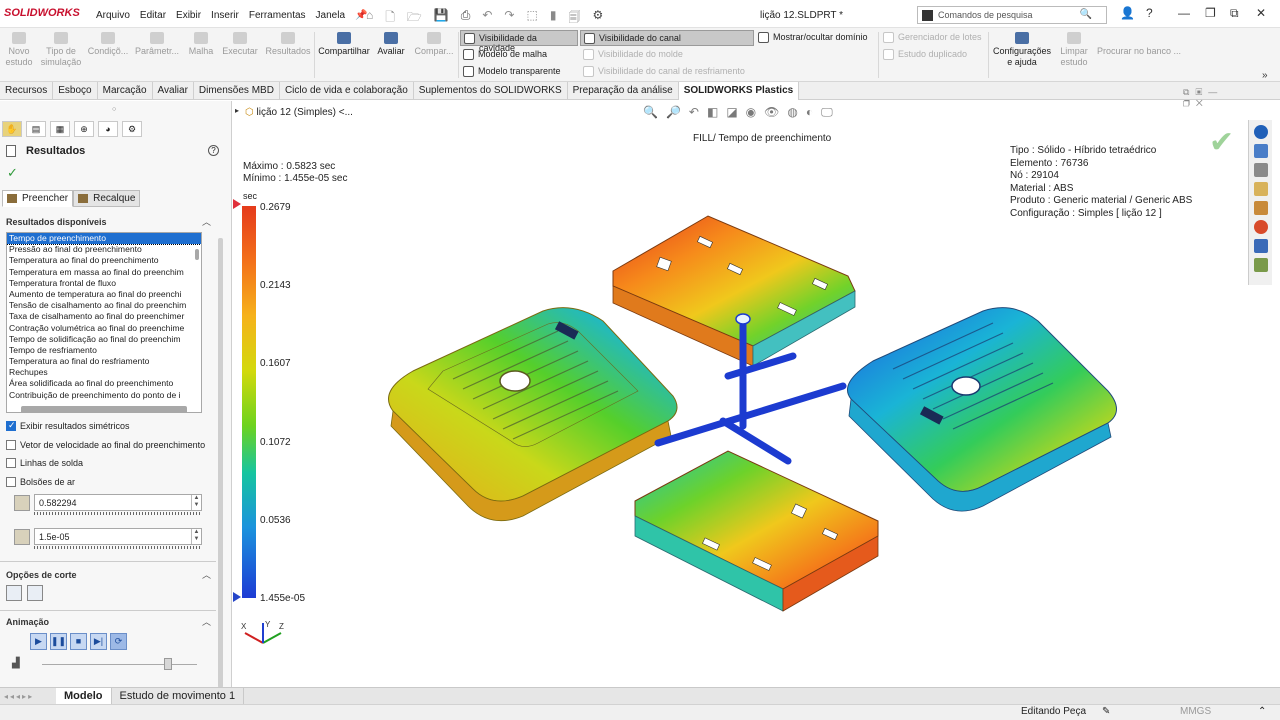 This screenshot has width=1280, height=720. What do you see at coordinates (68, 425) in the screenshot?
I see `symmetric-results-checkbox: Exibir resultados simétricos` at bounding box center [68, 425].